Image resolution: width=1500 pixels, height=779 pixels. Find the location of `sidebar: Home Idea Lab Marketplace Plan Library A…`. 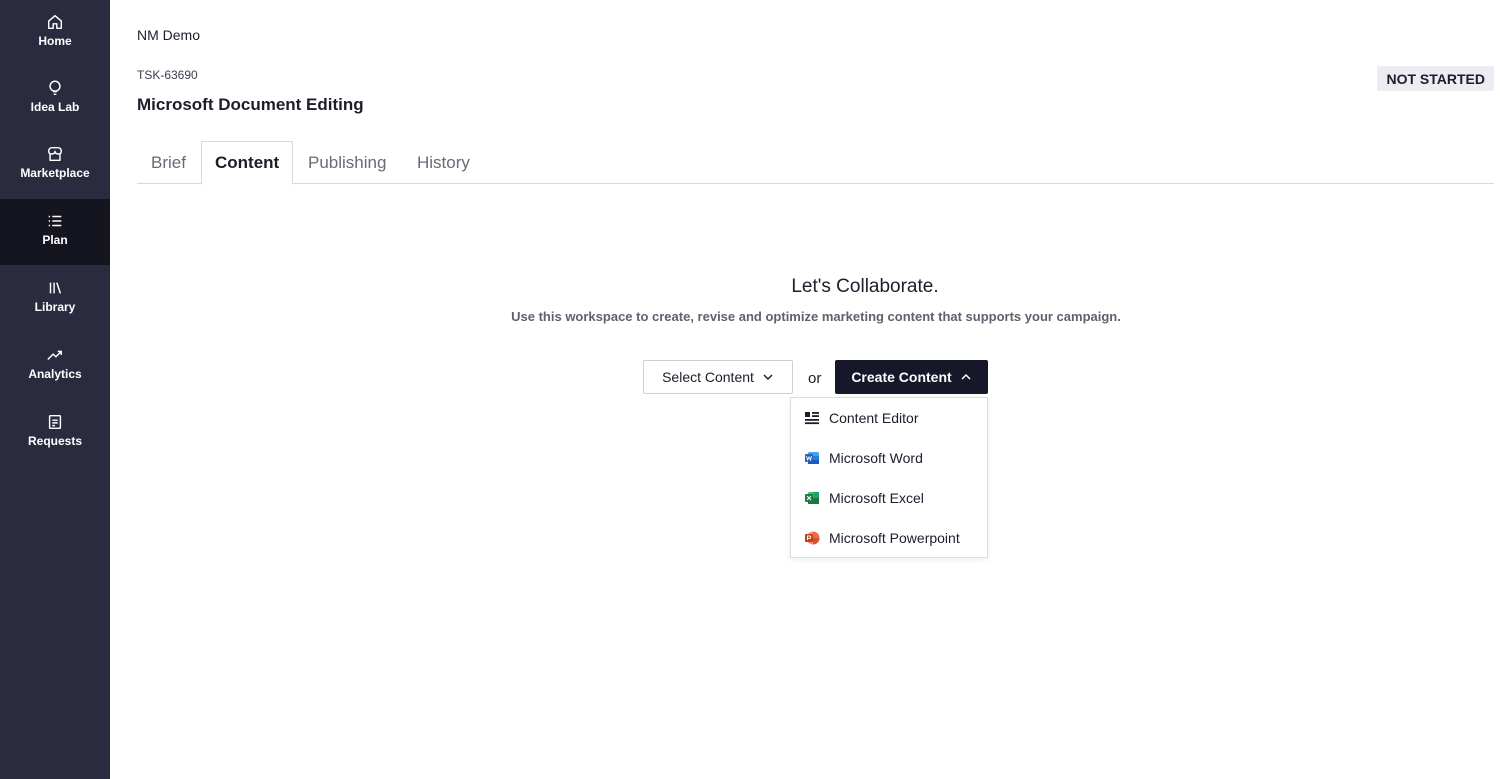

sidebar: Home Idea Lab Marketplace Plan Library A… is located at coordinates (55, 389).